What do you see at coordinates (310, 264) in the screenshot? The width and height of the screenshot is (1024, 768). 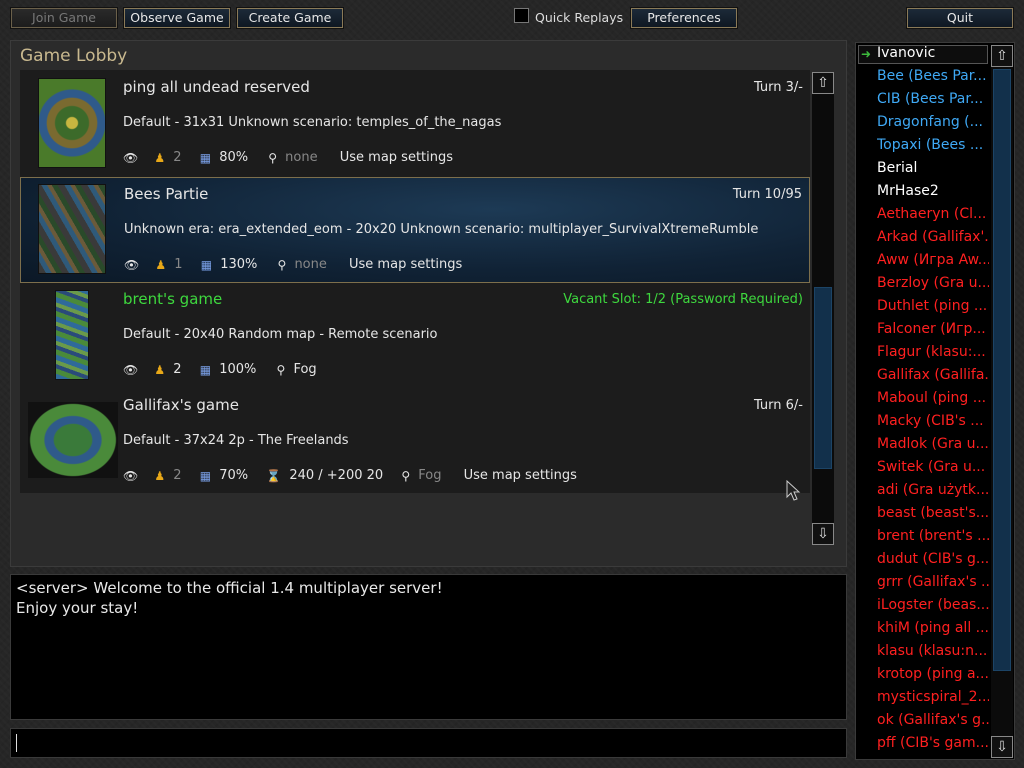 I see `vision-setting: none` at bounding box center [310, 264].